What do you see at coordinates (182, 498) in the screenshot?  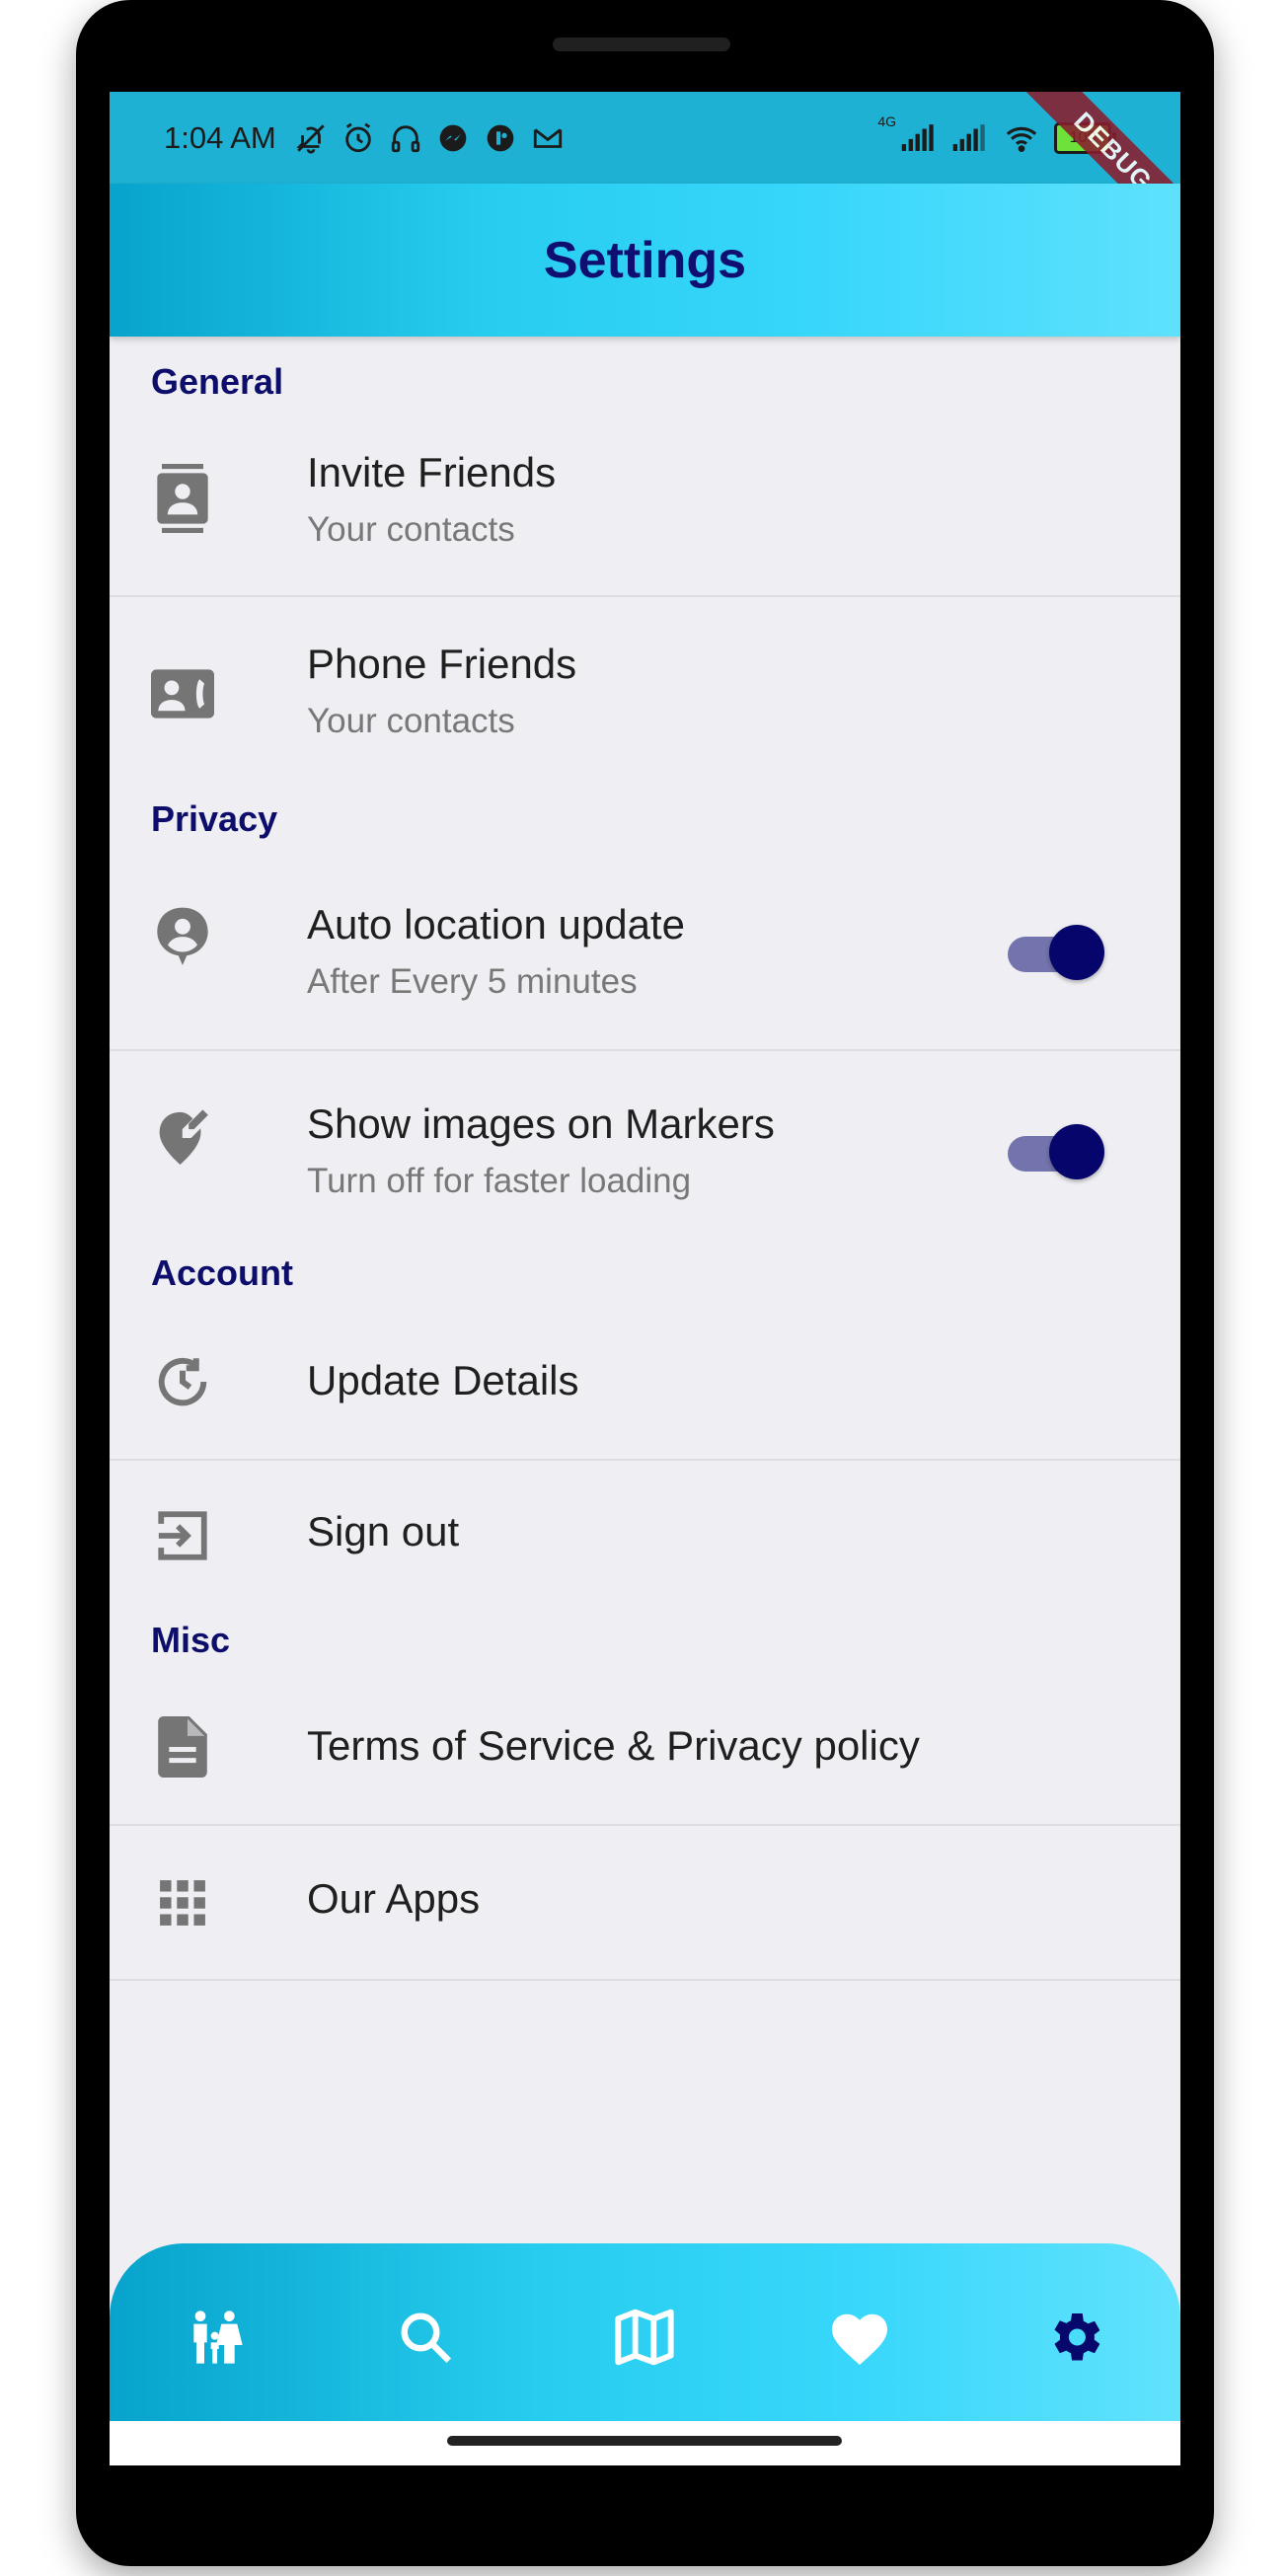 I see `contacts-icon` at bounding box center [182, 498].